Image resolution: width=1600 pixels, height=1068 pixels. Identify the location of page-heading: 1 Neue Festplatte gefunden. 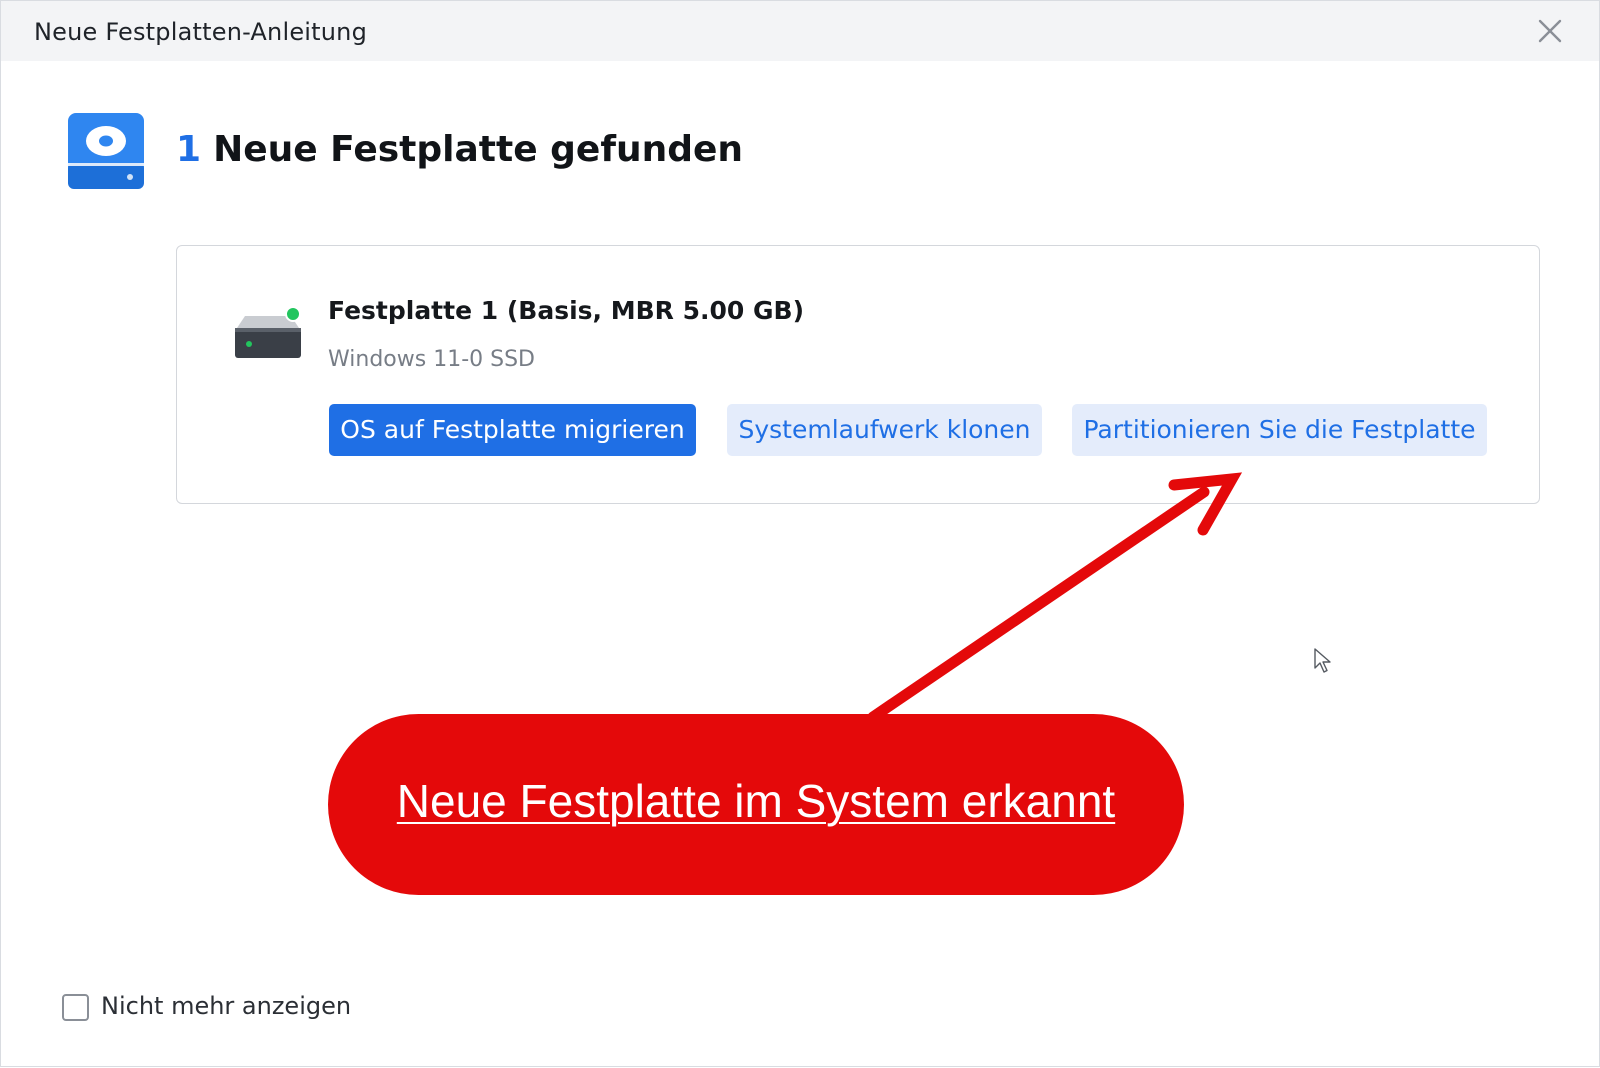
(459, 149).